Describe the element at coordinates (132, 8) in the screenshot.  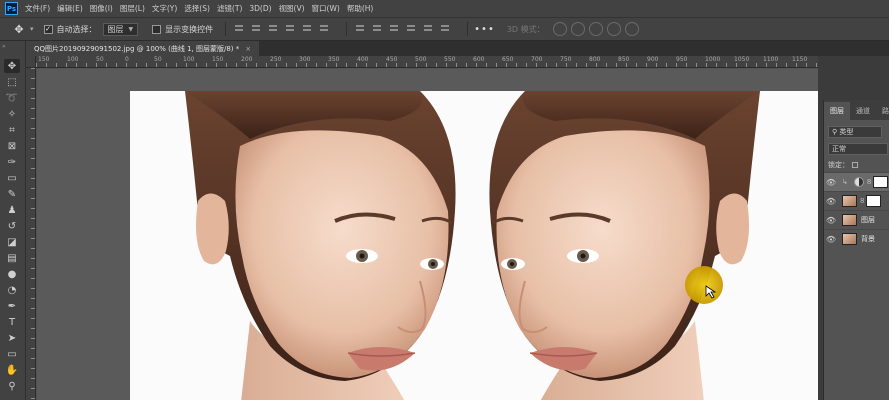
I see `menu-layer: 图层(L)` at that location.